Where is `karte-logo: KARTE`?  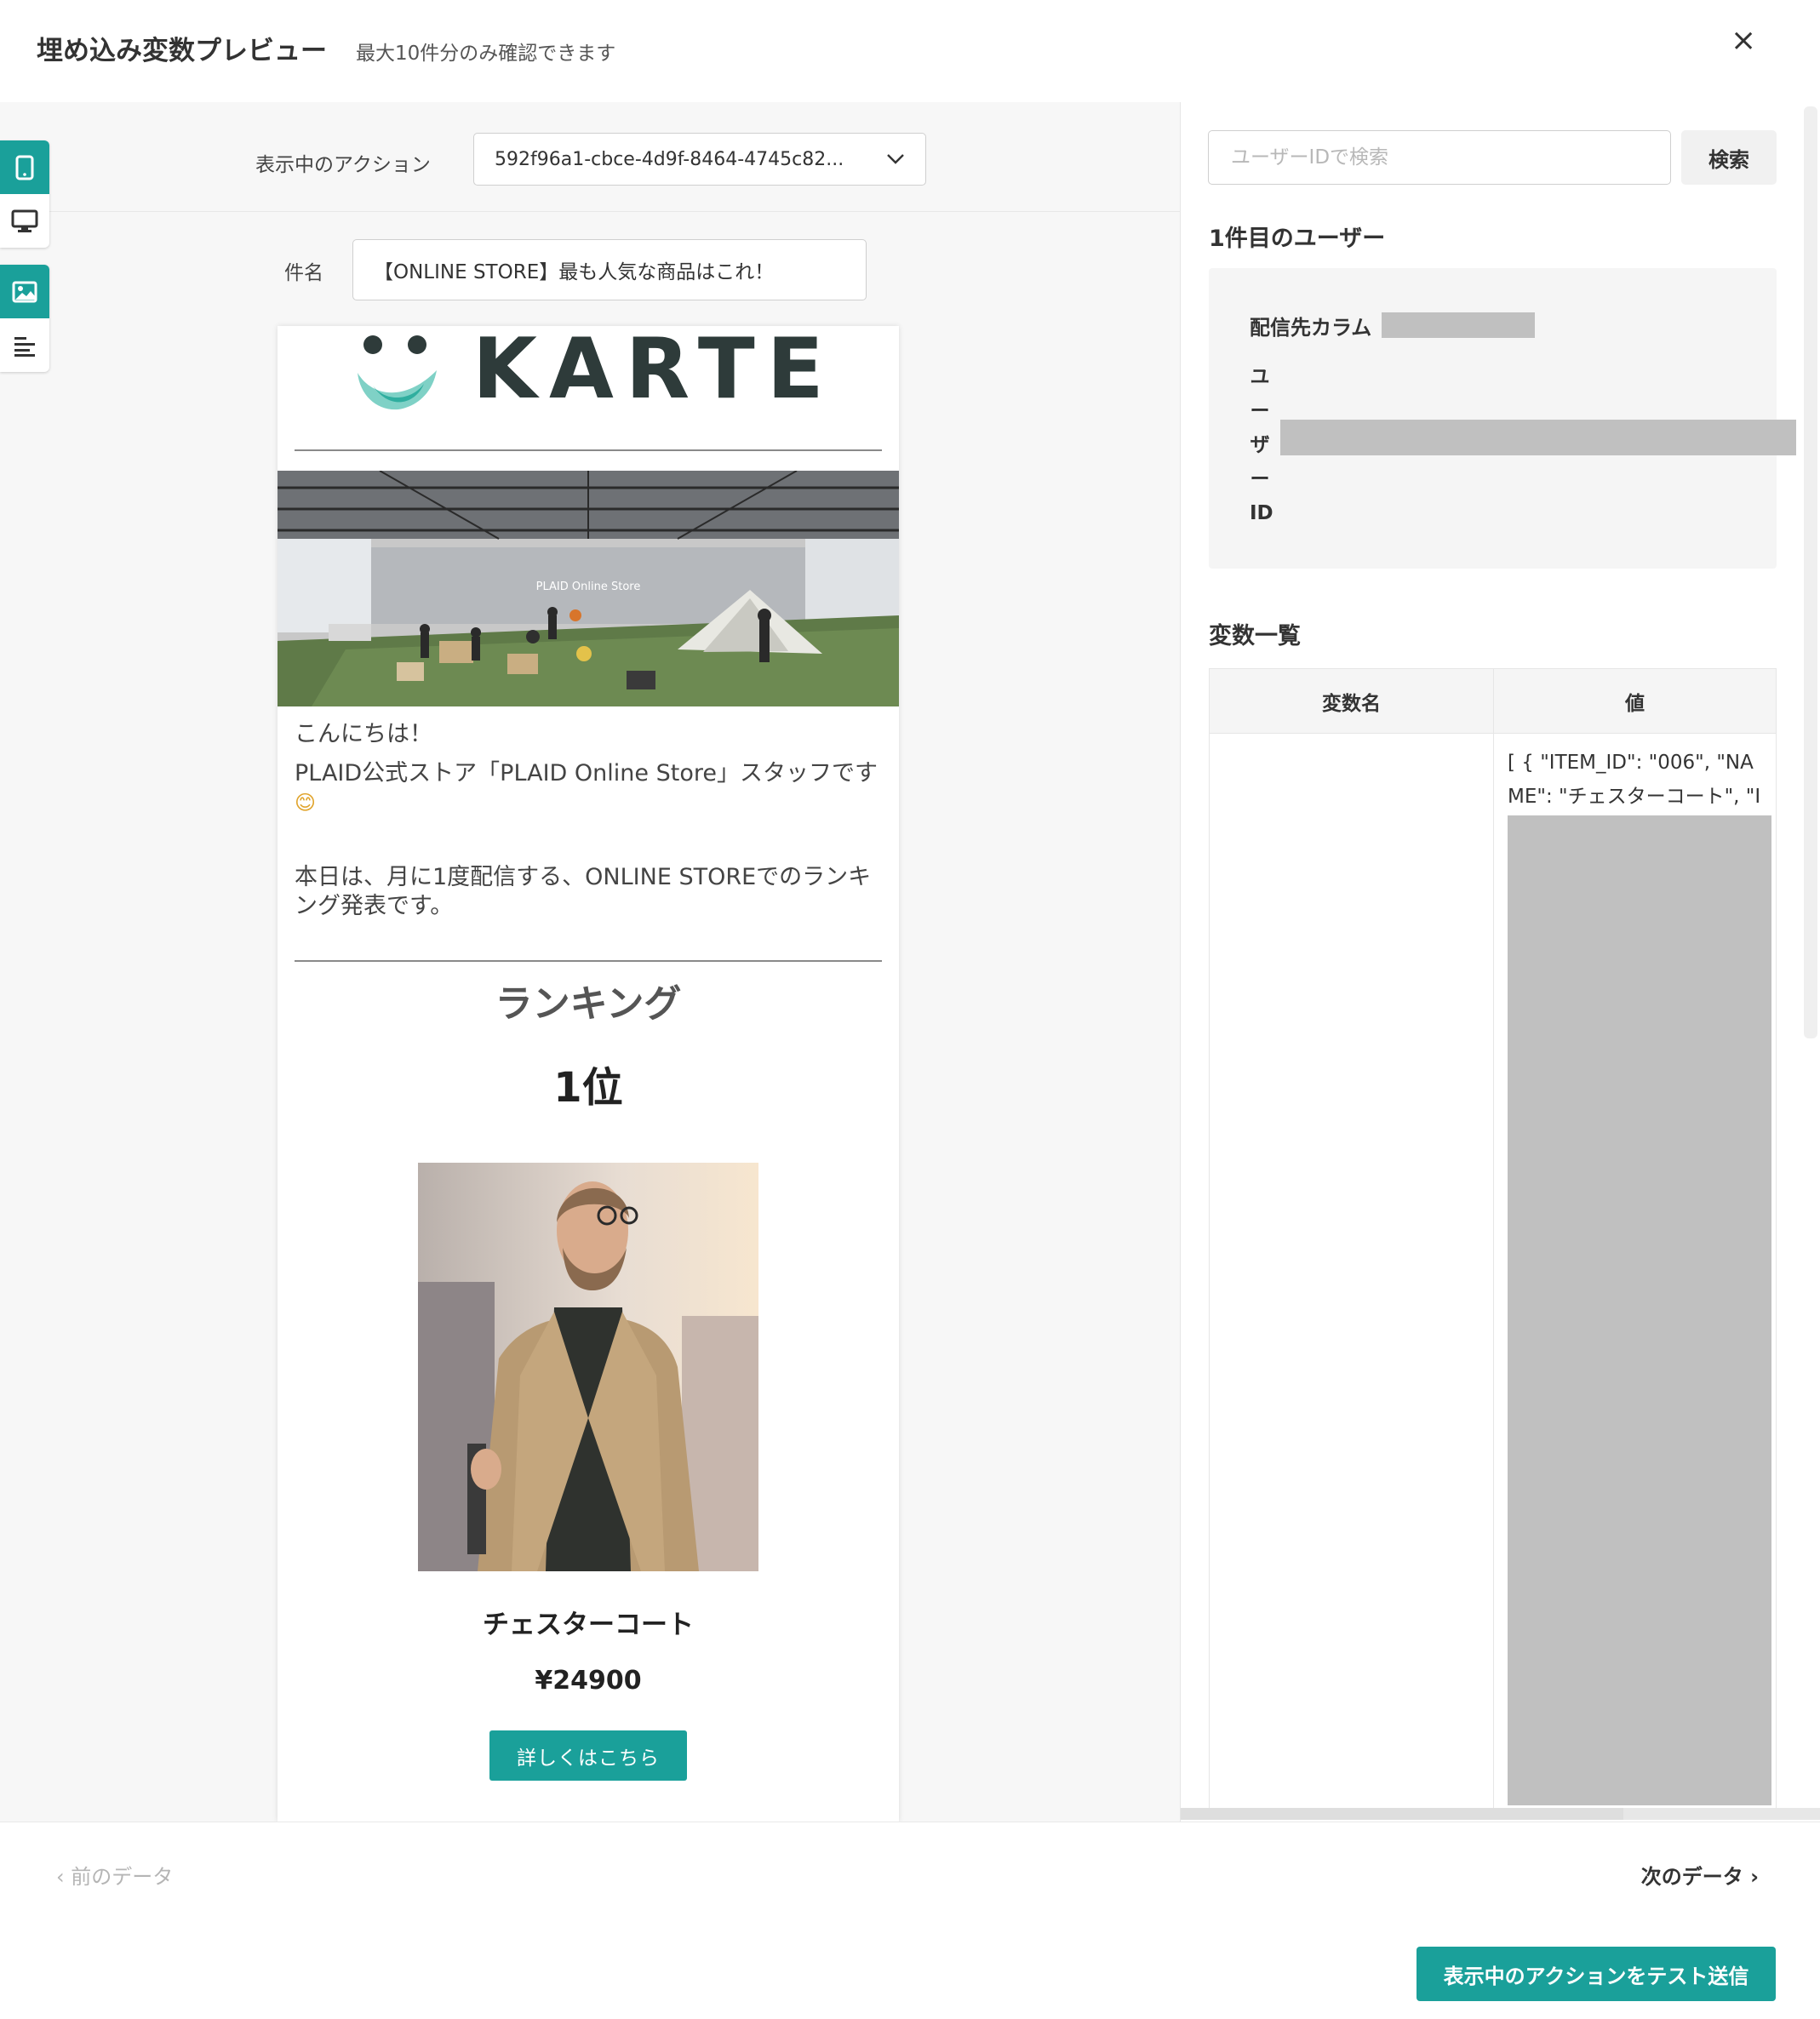 karte-logo: KARTE is located at coordinates (594, 374).